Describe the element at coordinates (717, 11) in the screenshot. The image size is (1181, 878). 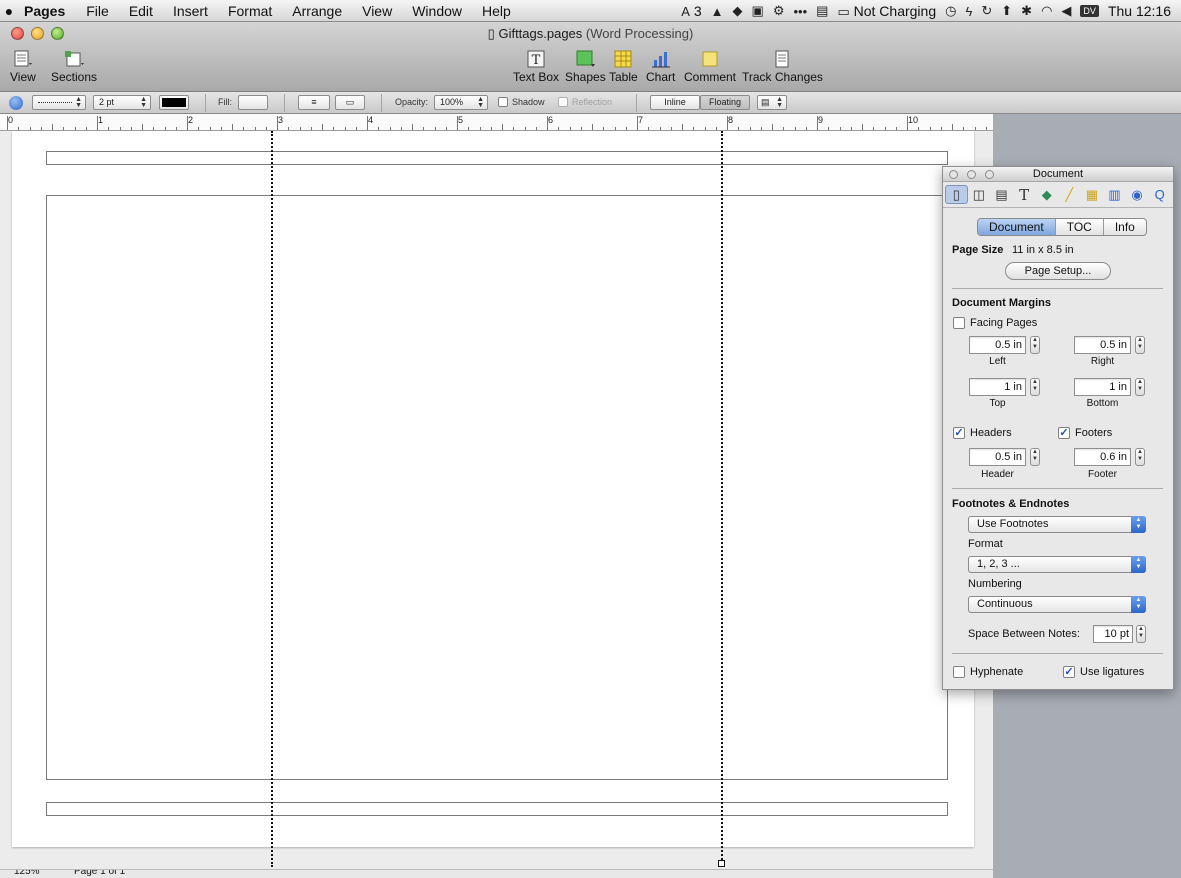
I see `person-icon: ▲` at that location.